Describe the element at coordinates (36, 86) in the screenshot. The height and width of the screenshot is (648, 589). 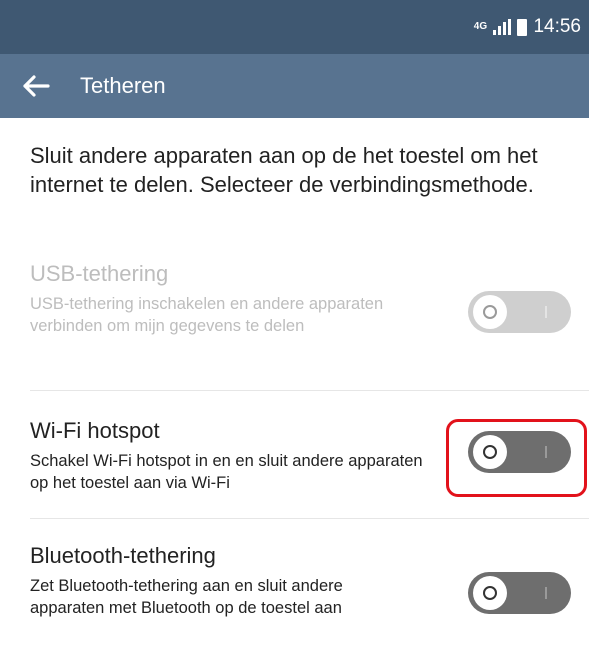
I see `arrow-left-icon` at that location.